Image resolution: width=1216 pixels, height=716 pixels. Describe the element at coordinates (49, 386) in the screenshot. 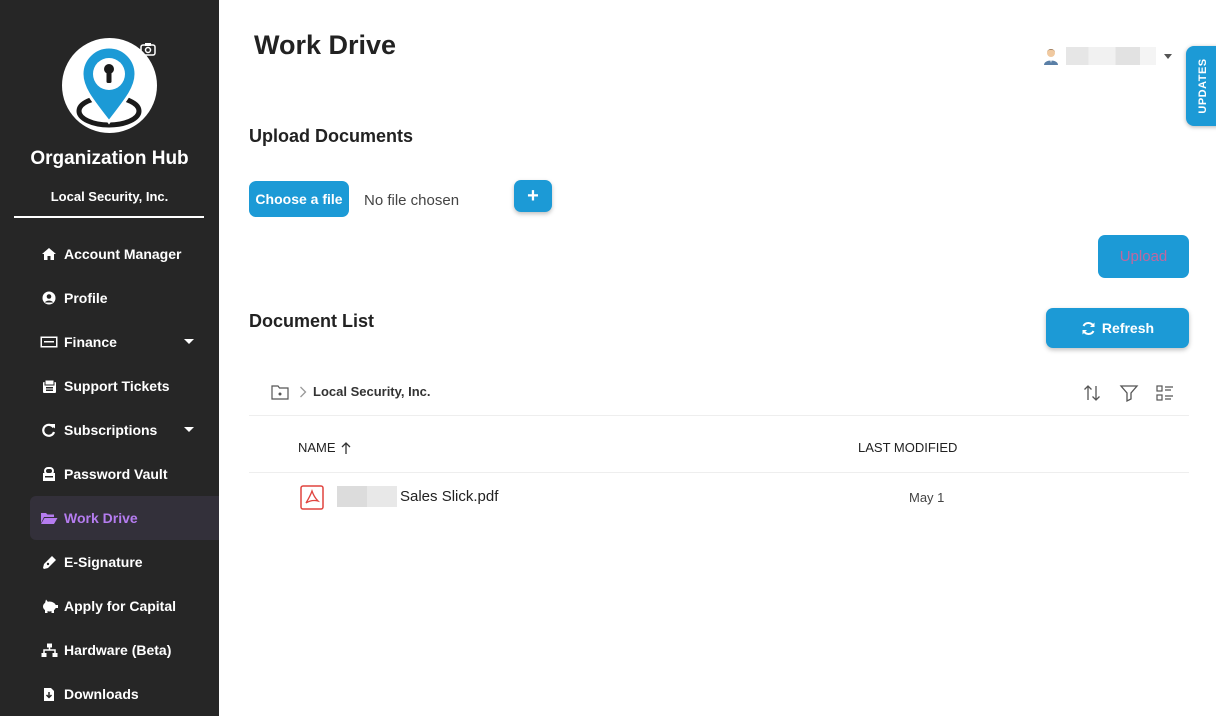

I see `ticket-icon` at that location.